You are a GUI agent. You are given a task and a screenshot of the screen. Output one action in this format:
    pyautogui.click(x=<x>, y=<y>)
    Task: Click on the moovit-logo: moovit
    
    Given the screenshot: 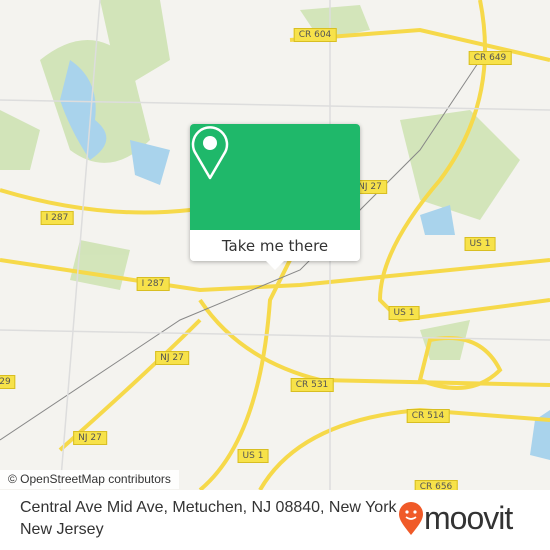 What is the action you would take?
    pyautogui.click(x=455, y=518)
    